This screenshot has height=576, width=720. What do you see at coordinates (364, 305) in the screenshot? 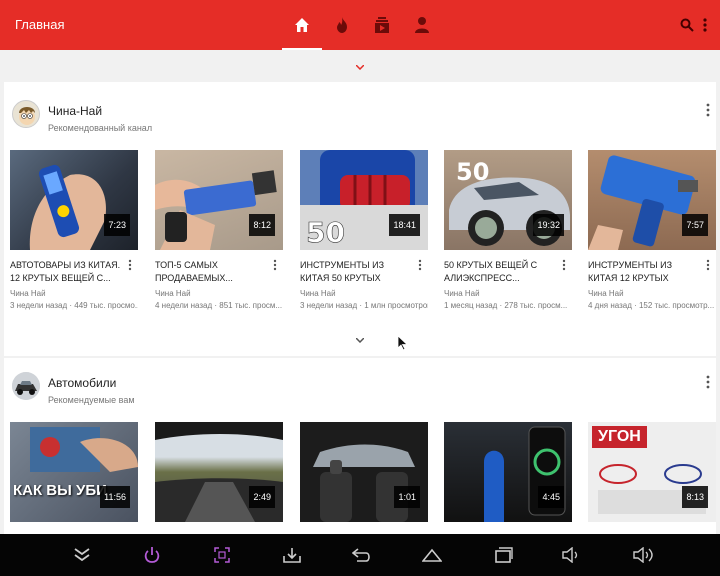
I see `video-meta: 3 недели назад · 1 млн просмотров` at bounding box center [364, 305].